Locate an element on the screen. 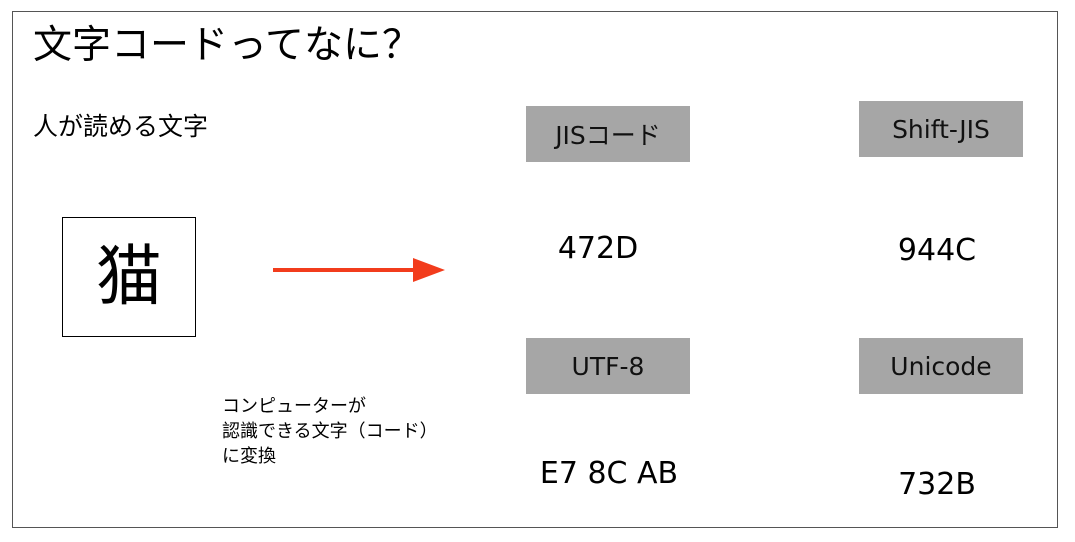 This screenshot has width=1075, height=542. label-jis: JISコード is located at coordinates (608, 134).